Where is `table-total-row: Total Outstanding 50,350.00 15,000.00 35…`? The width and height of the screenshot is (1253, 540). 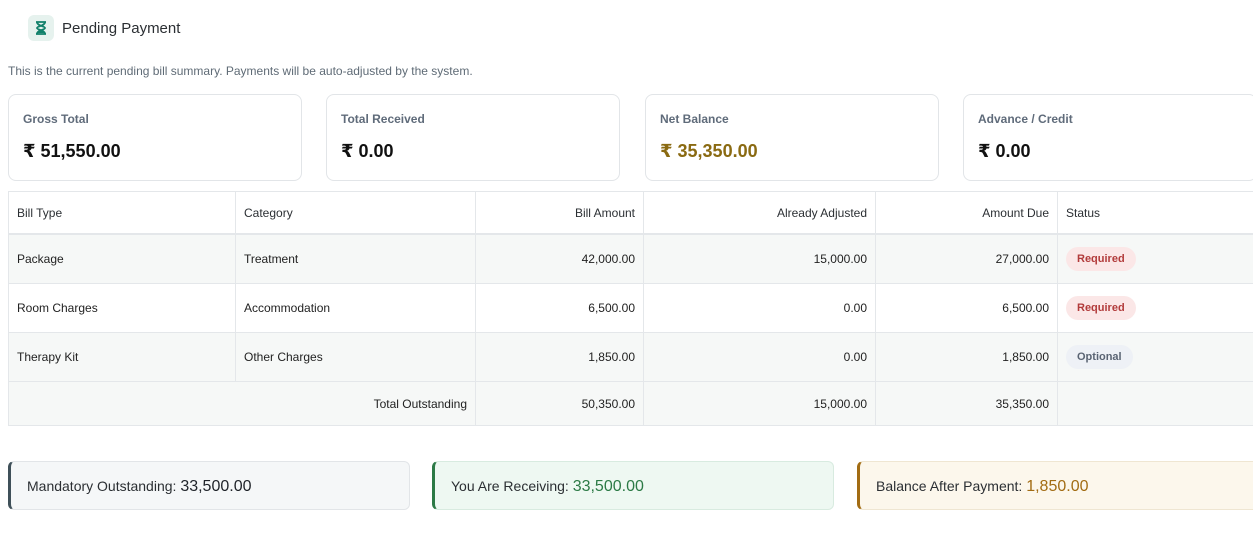
table-total-row: Total Outstanding 50,350.00 15,000.00 35… is located at coordinates (630, 403).